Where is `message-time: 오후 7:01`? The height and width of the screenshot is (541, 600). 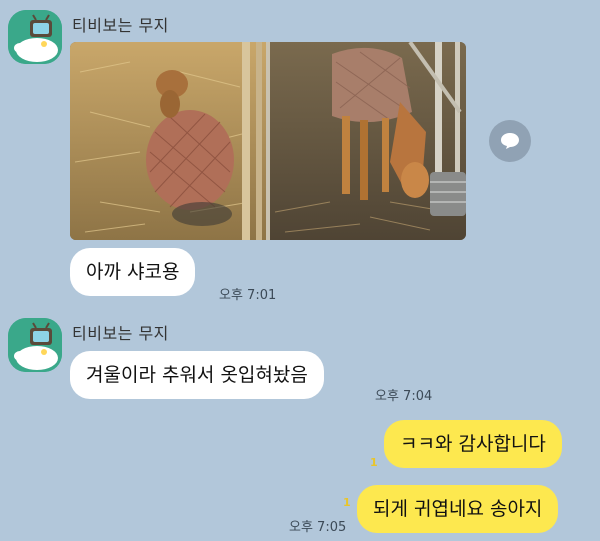
message-time: 오후 7:01 is located at coordinates (248, 295).